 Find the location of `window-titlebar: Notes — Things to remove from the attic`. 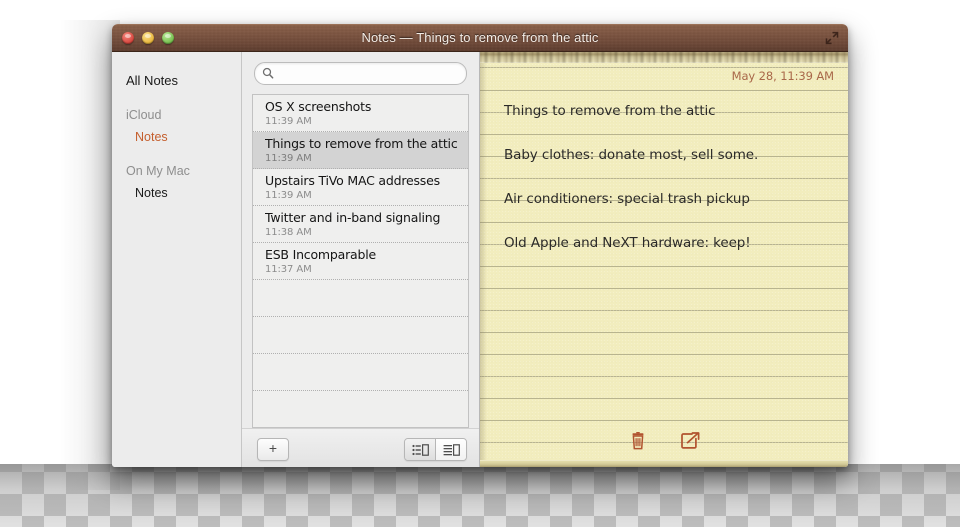

window-titlebar: Notes — Things to remove from the attic is located at coordinates (480, 38).